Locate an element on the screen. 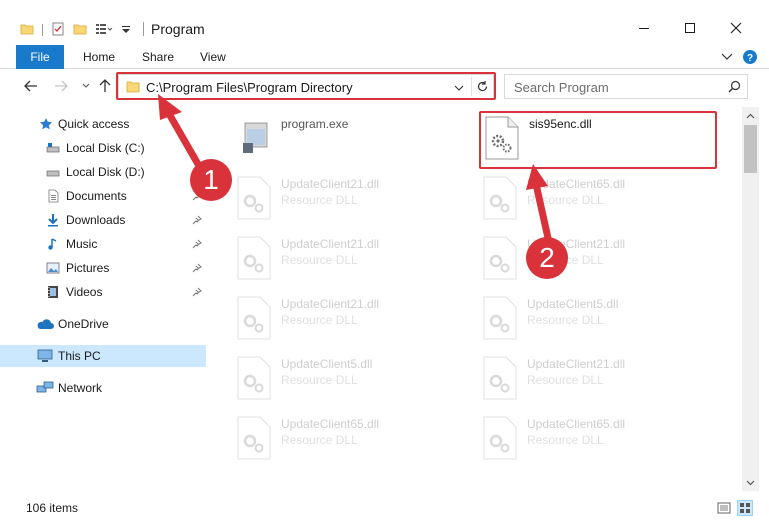  sidebar-item-network: Network is located at coordinates (103, 388).